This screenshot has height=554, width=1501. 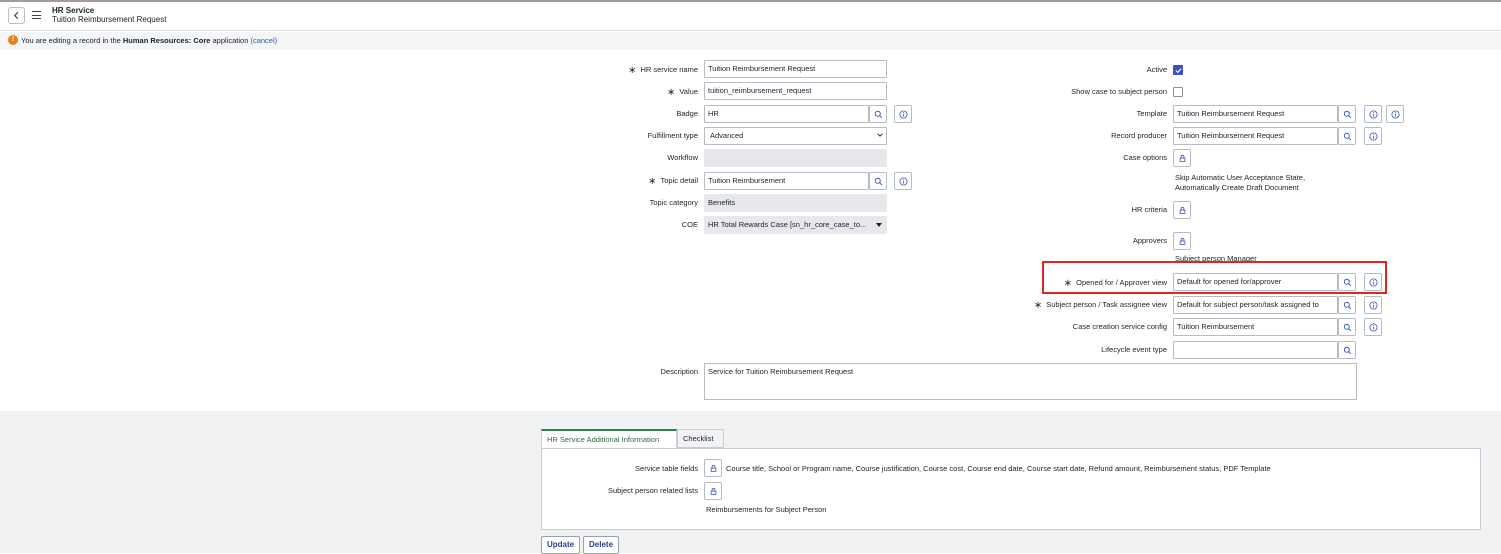 What do you see at coordinates (1347, 350) in the screenshot?
I see `lifecycle-event-type-lookup-button` at bounding box center [1347, 350].